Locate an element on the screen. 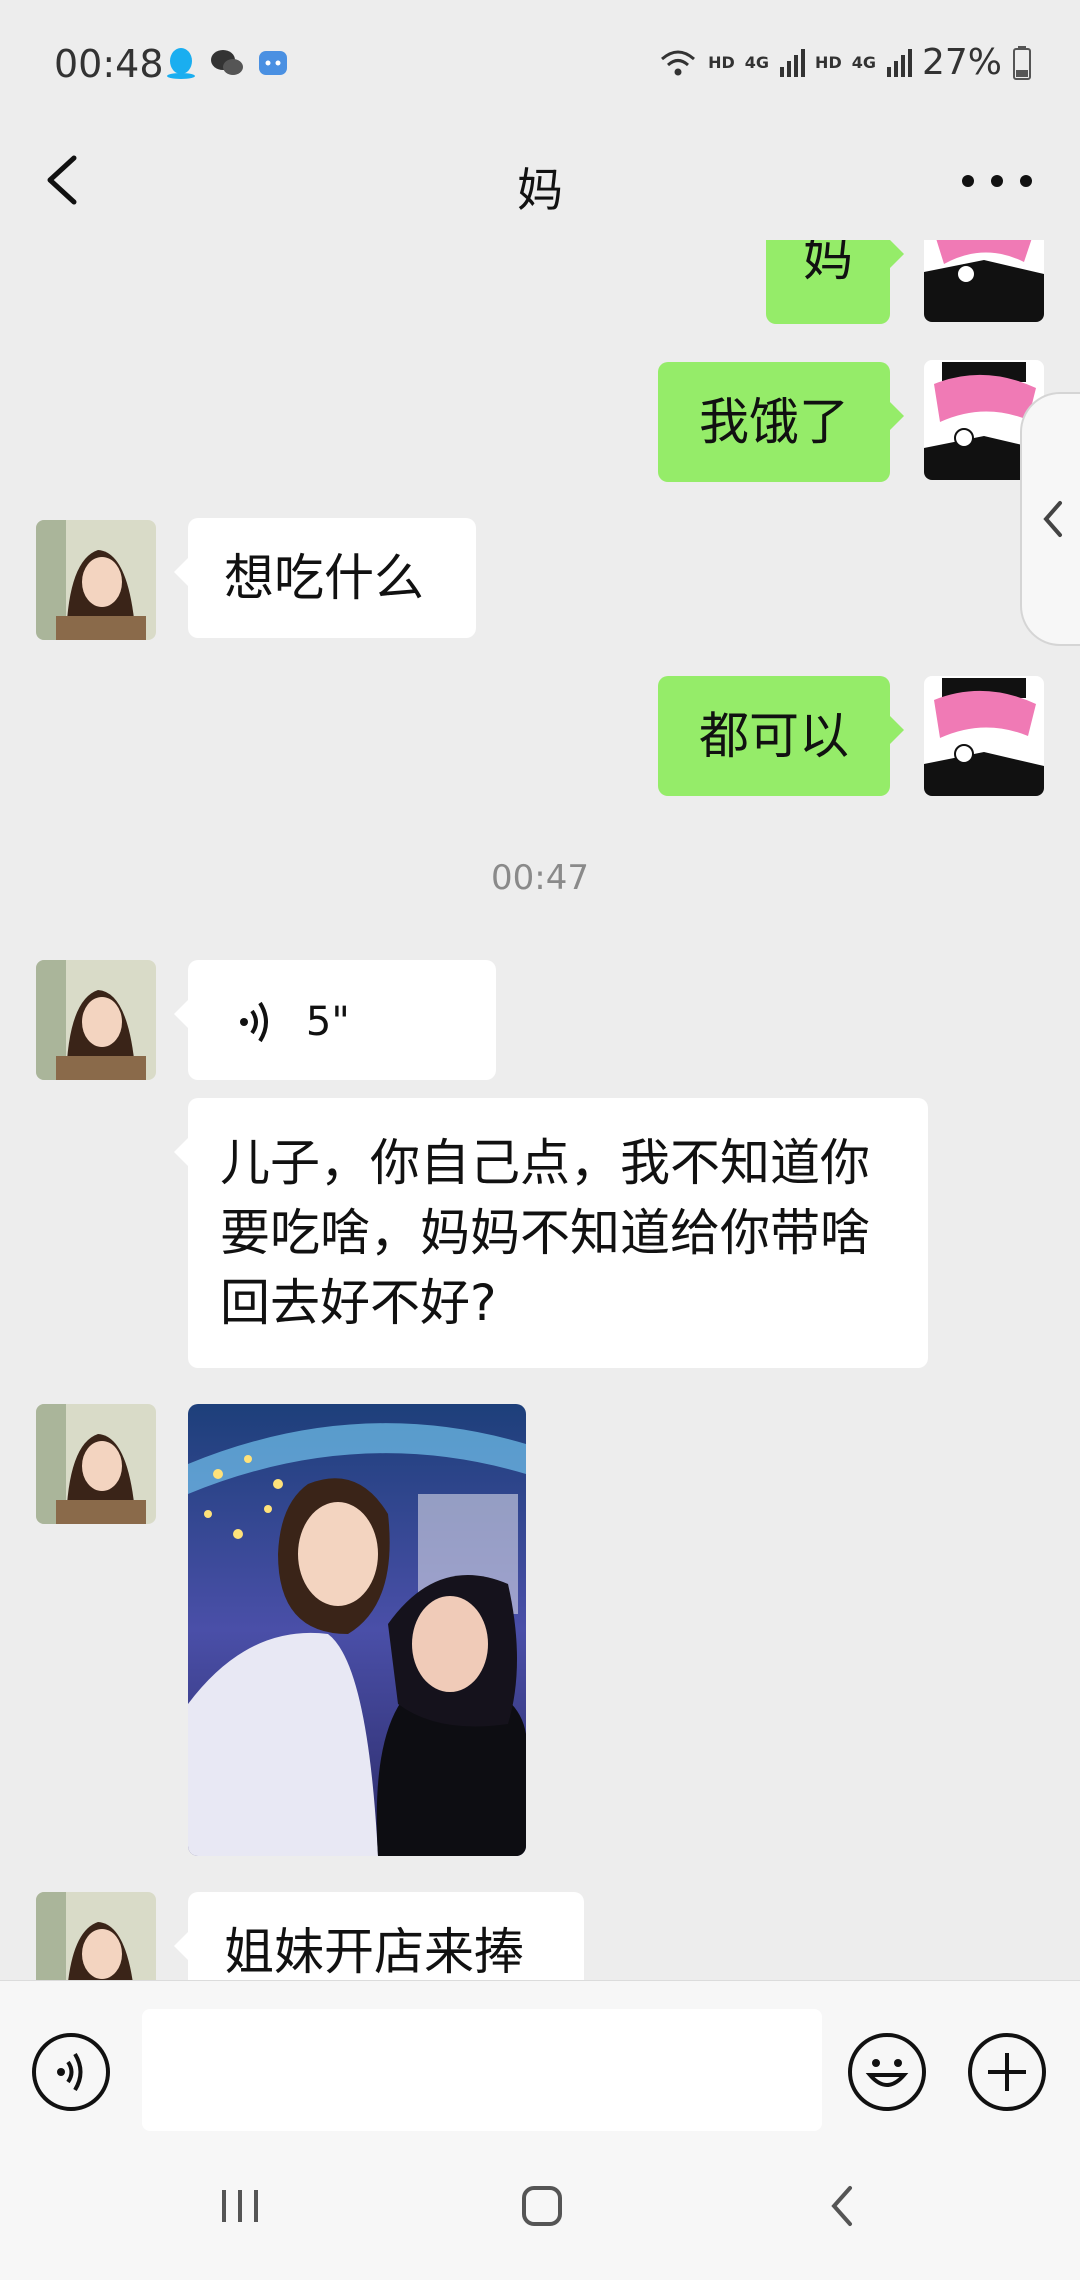 Image resolution: width=1080 pixels, height=2280 pixels. sent-message-bubble: 都可以 is located at coordinates (781, 736).